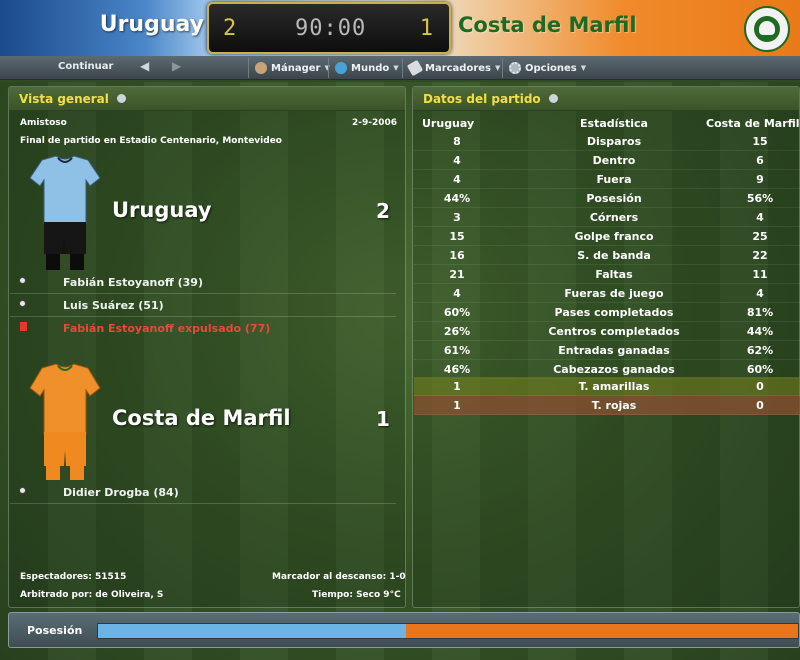  What do you see at coordinates (614, 236) in the screenshot?
I see `stat-name: Golpe franco` at bounding box center [614, 236].